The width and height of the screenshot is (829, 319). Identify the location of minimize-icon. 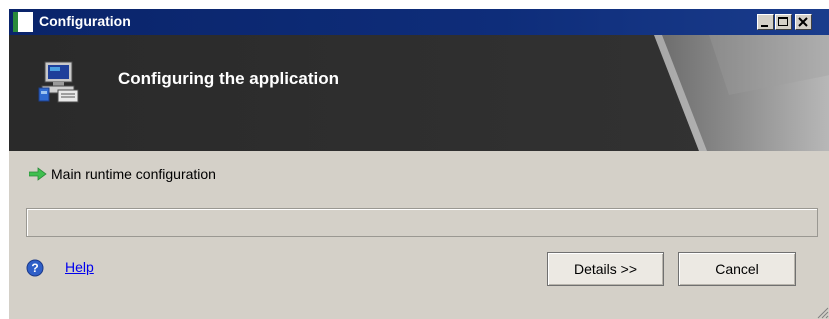
(764, 26).